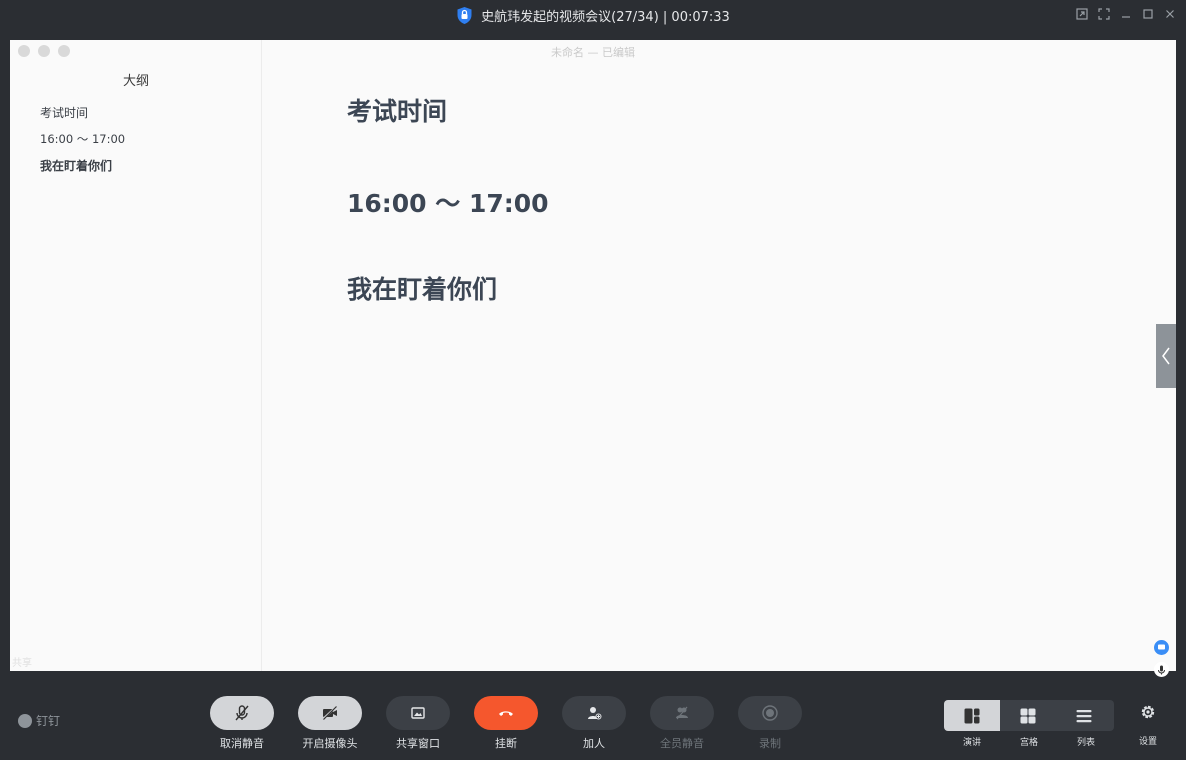  What do you see at coordinates (64, 113) in the screenshot?
I see `outline-item: 考试时间` at bounding box center [64, 113].